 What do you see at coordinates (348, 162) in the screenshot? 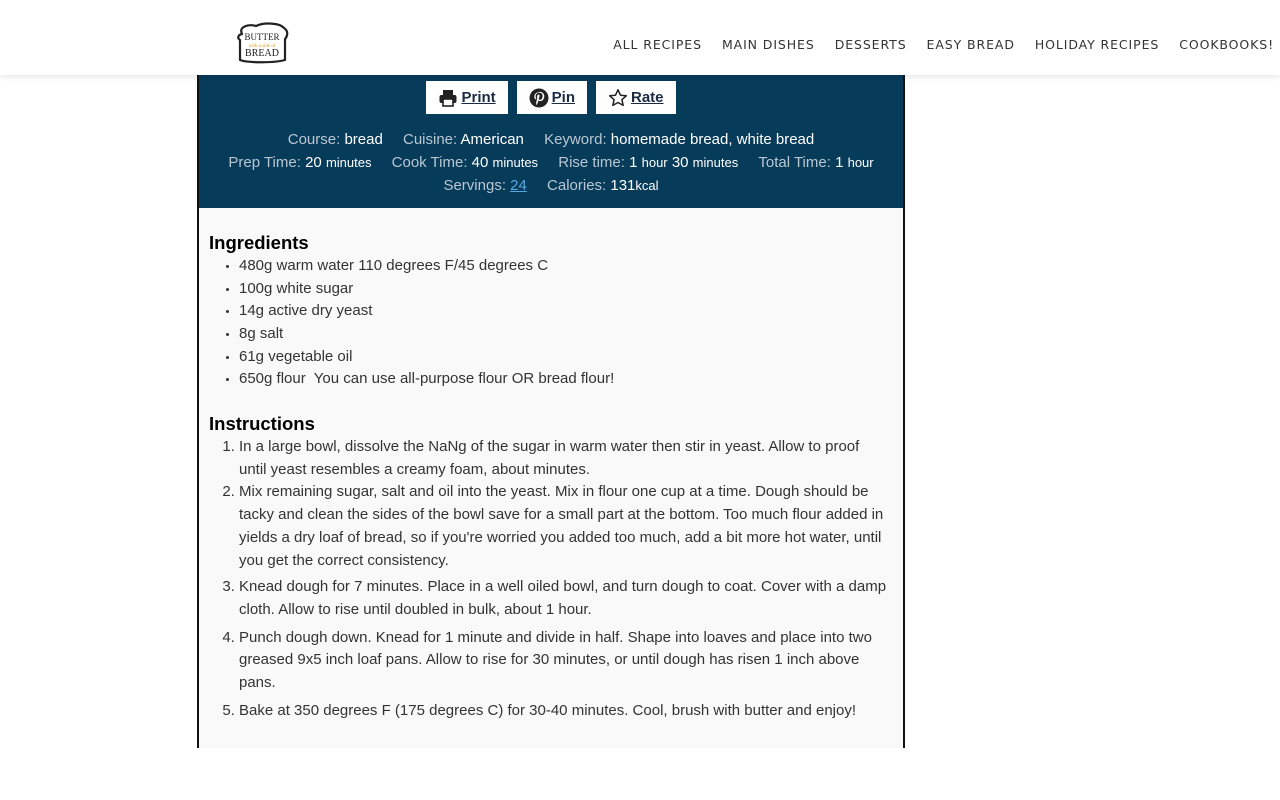
I see `prep-time-unit: minutes` at bounding box center [348, 162].